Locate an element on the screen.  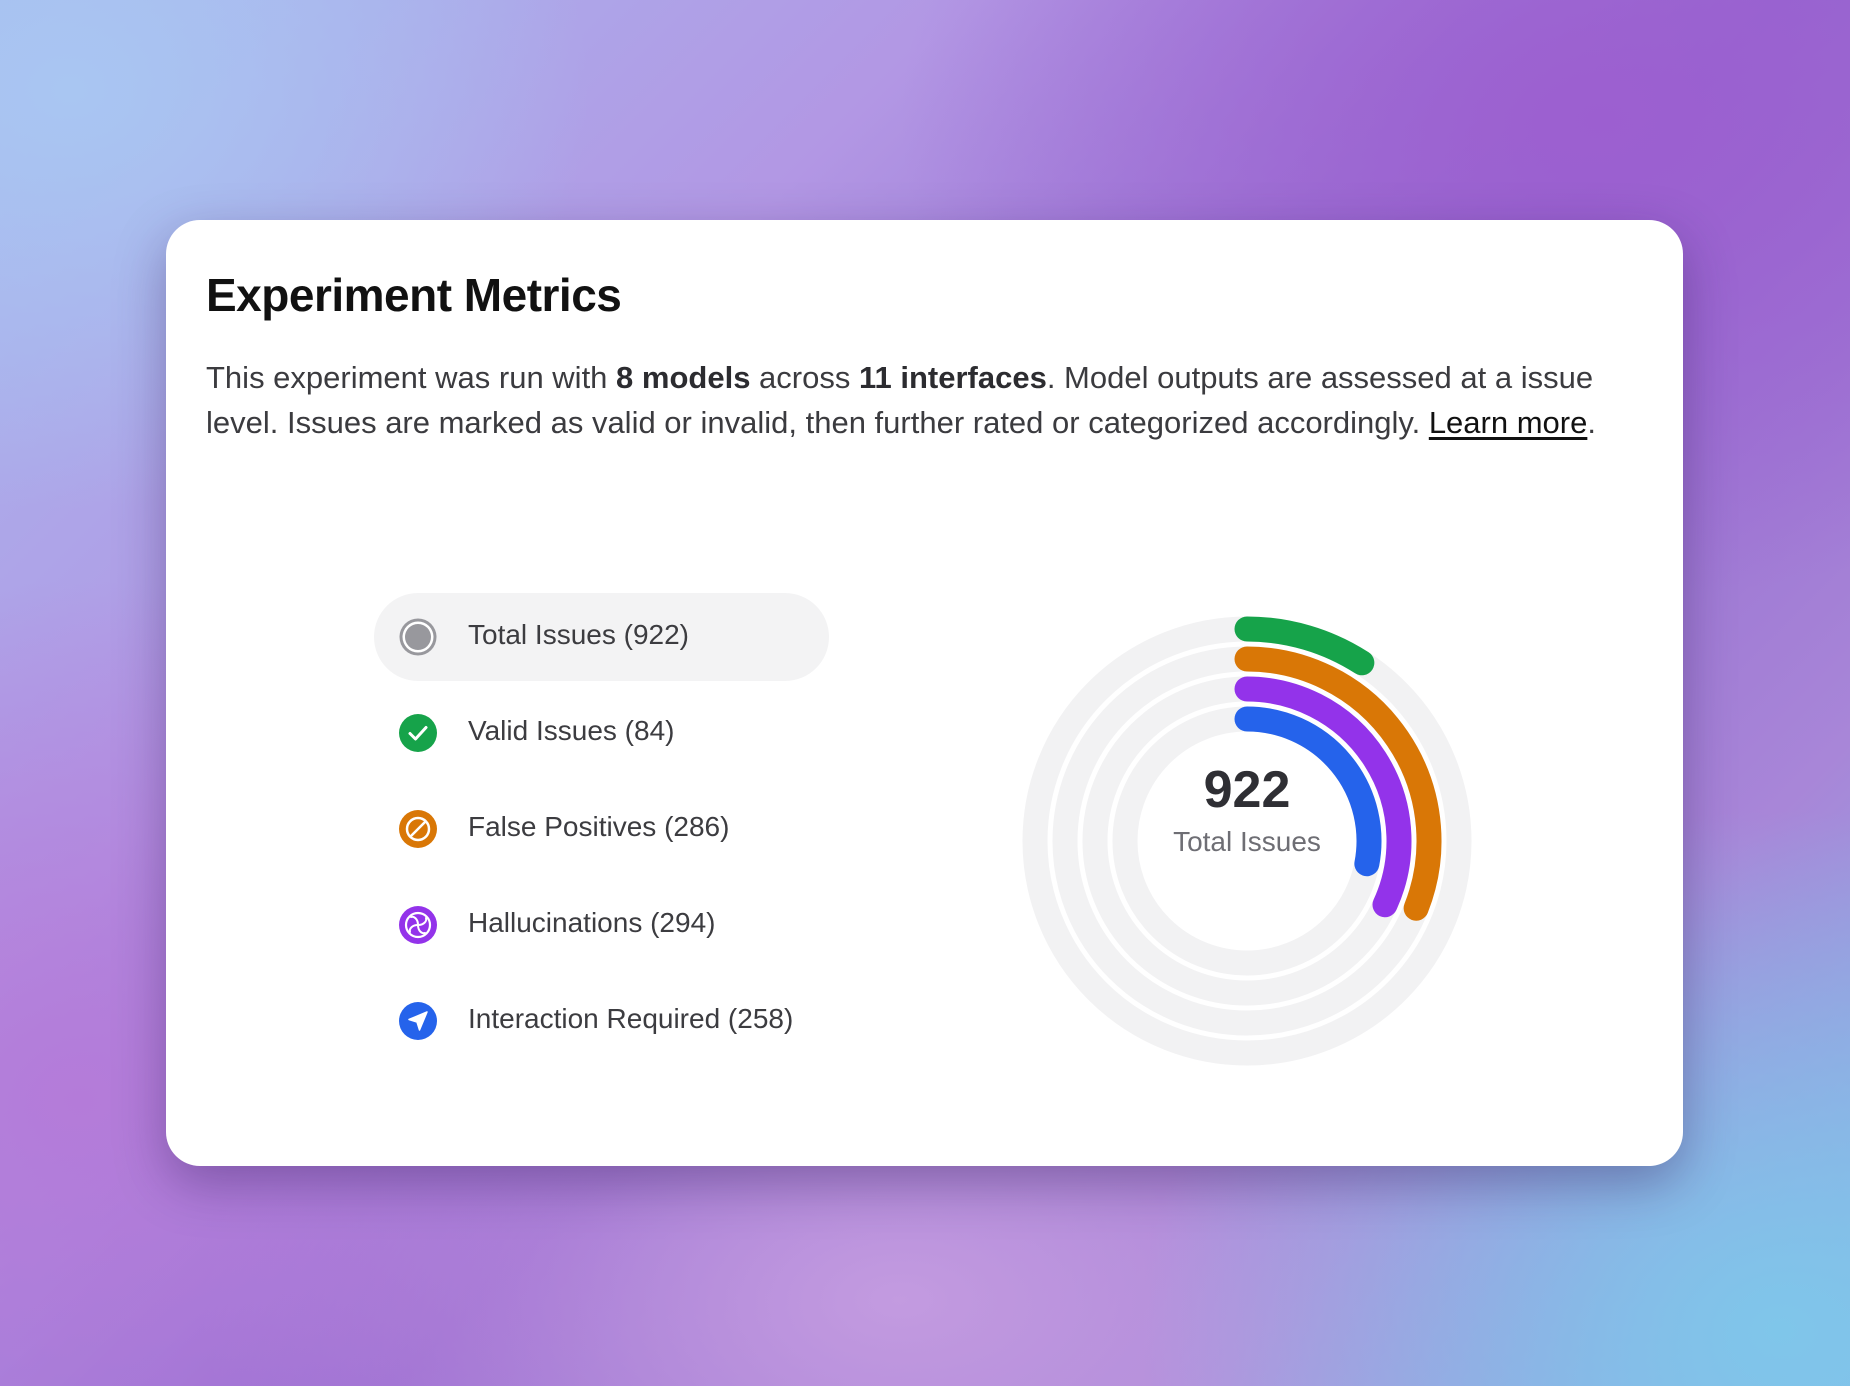
slash-circle-icon is located at coordinates (418, 829).